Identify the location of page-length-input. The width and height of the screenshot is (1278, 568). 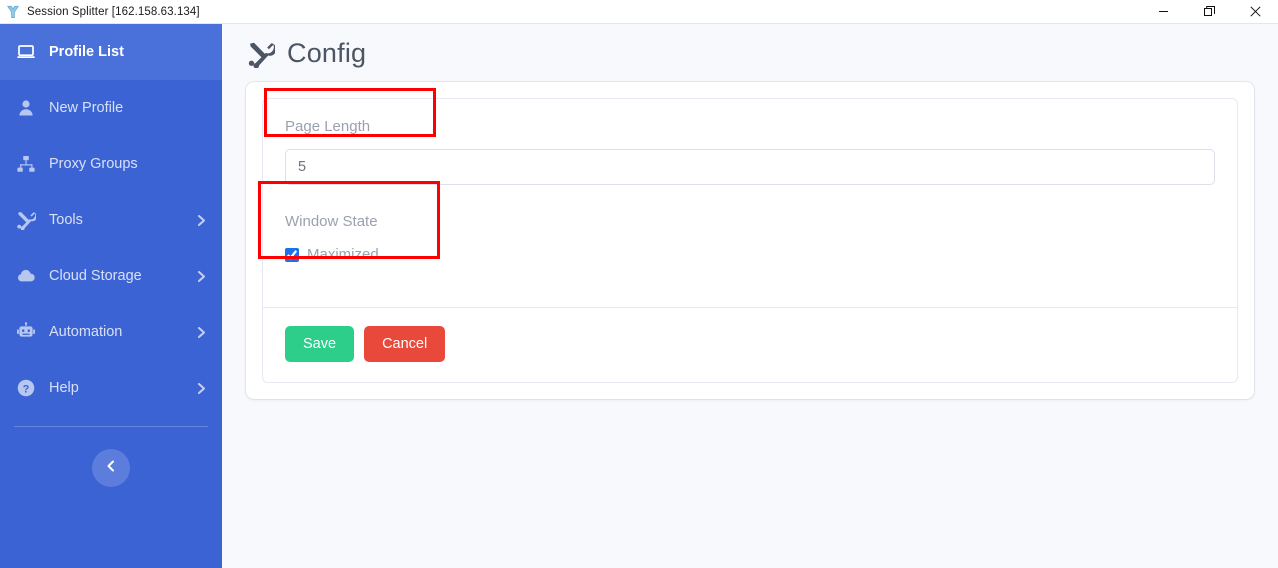
(750, 167).